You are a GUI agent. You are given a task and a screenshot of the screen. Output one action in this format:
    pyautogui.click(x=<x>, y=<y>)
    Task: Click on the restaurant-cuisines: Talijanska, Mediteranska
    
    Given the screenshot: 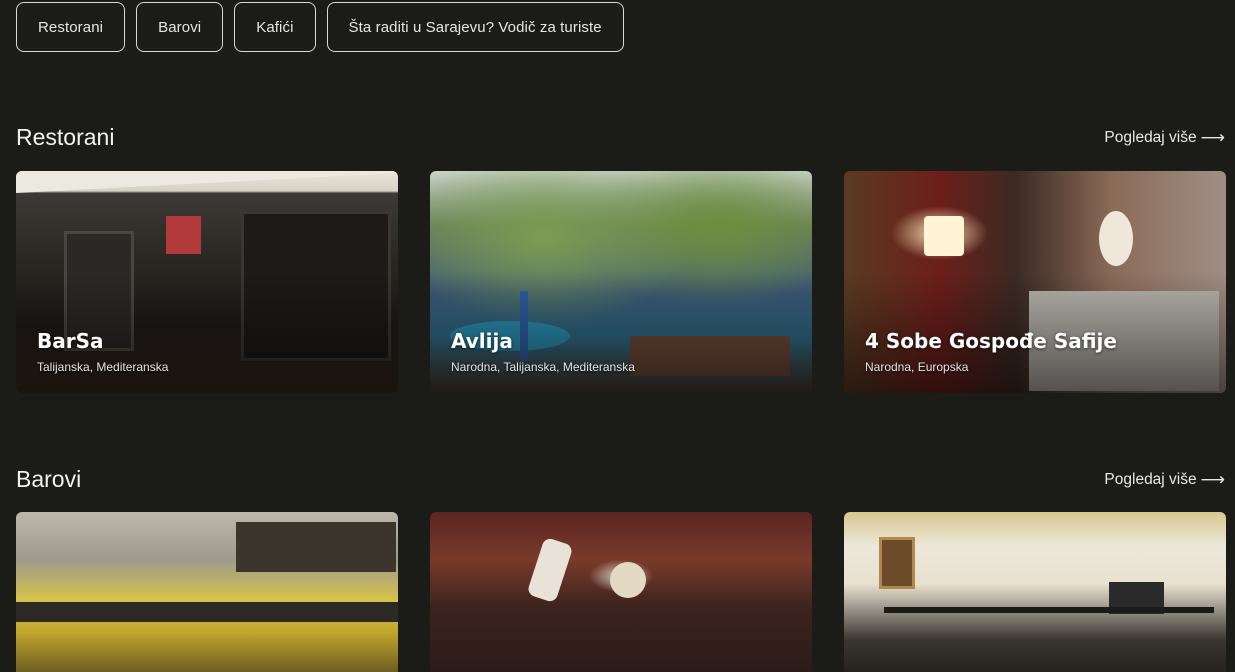 What is the action you would take?
    pyautogui.click(x=103, y=367)
    